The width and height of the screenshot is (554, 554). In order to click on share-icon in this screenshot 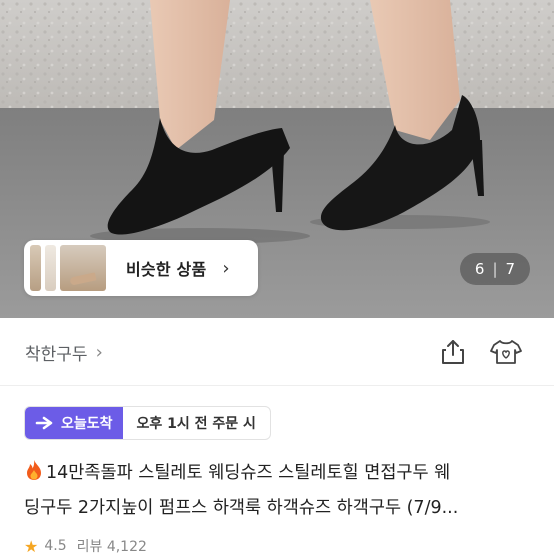, I will do `click(453, 352)`.